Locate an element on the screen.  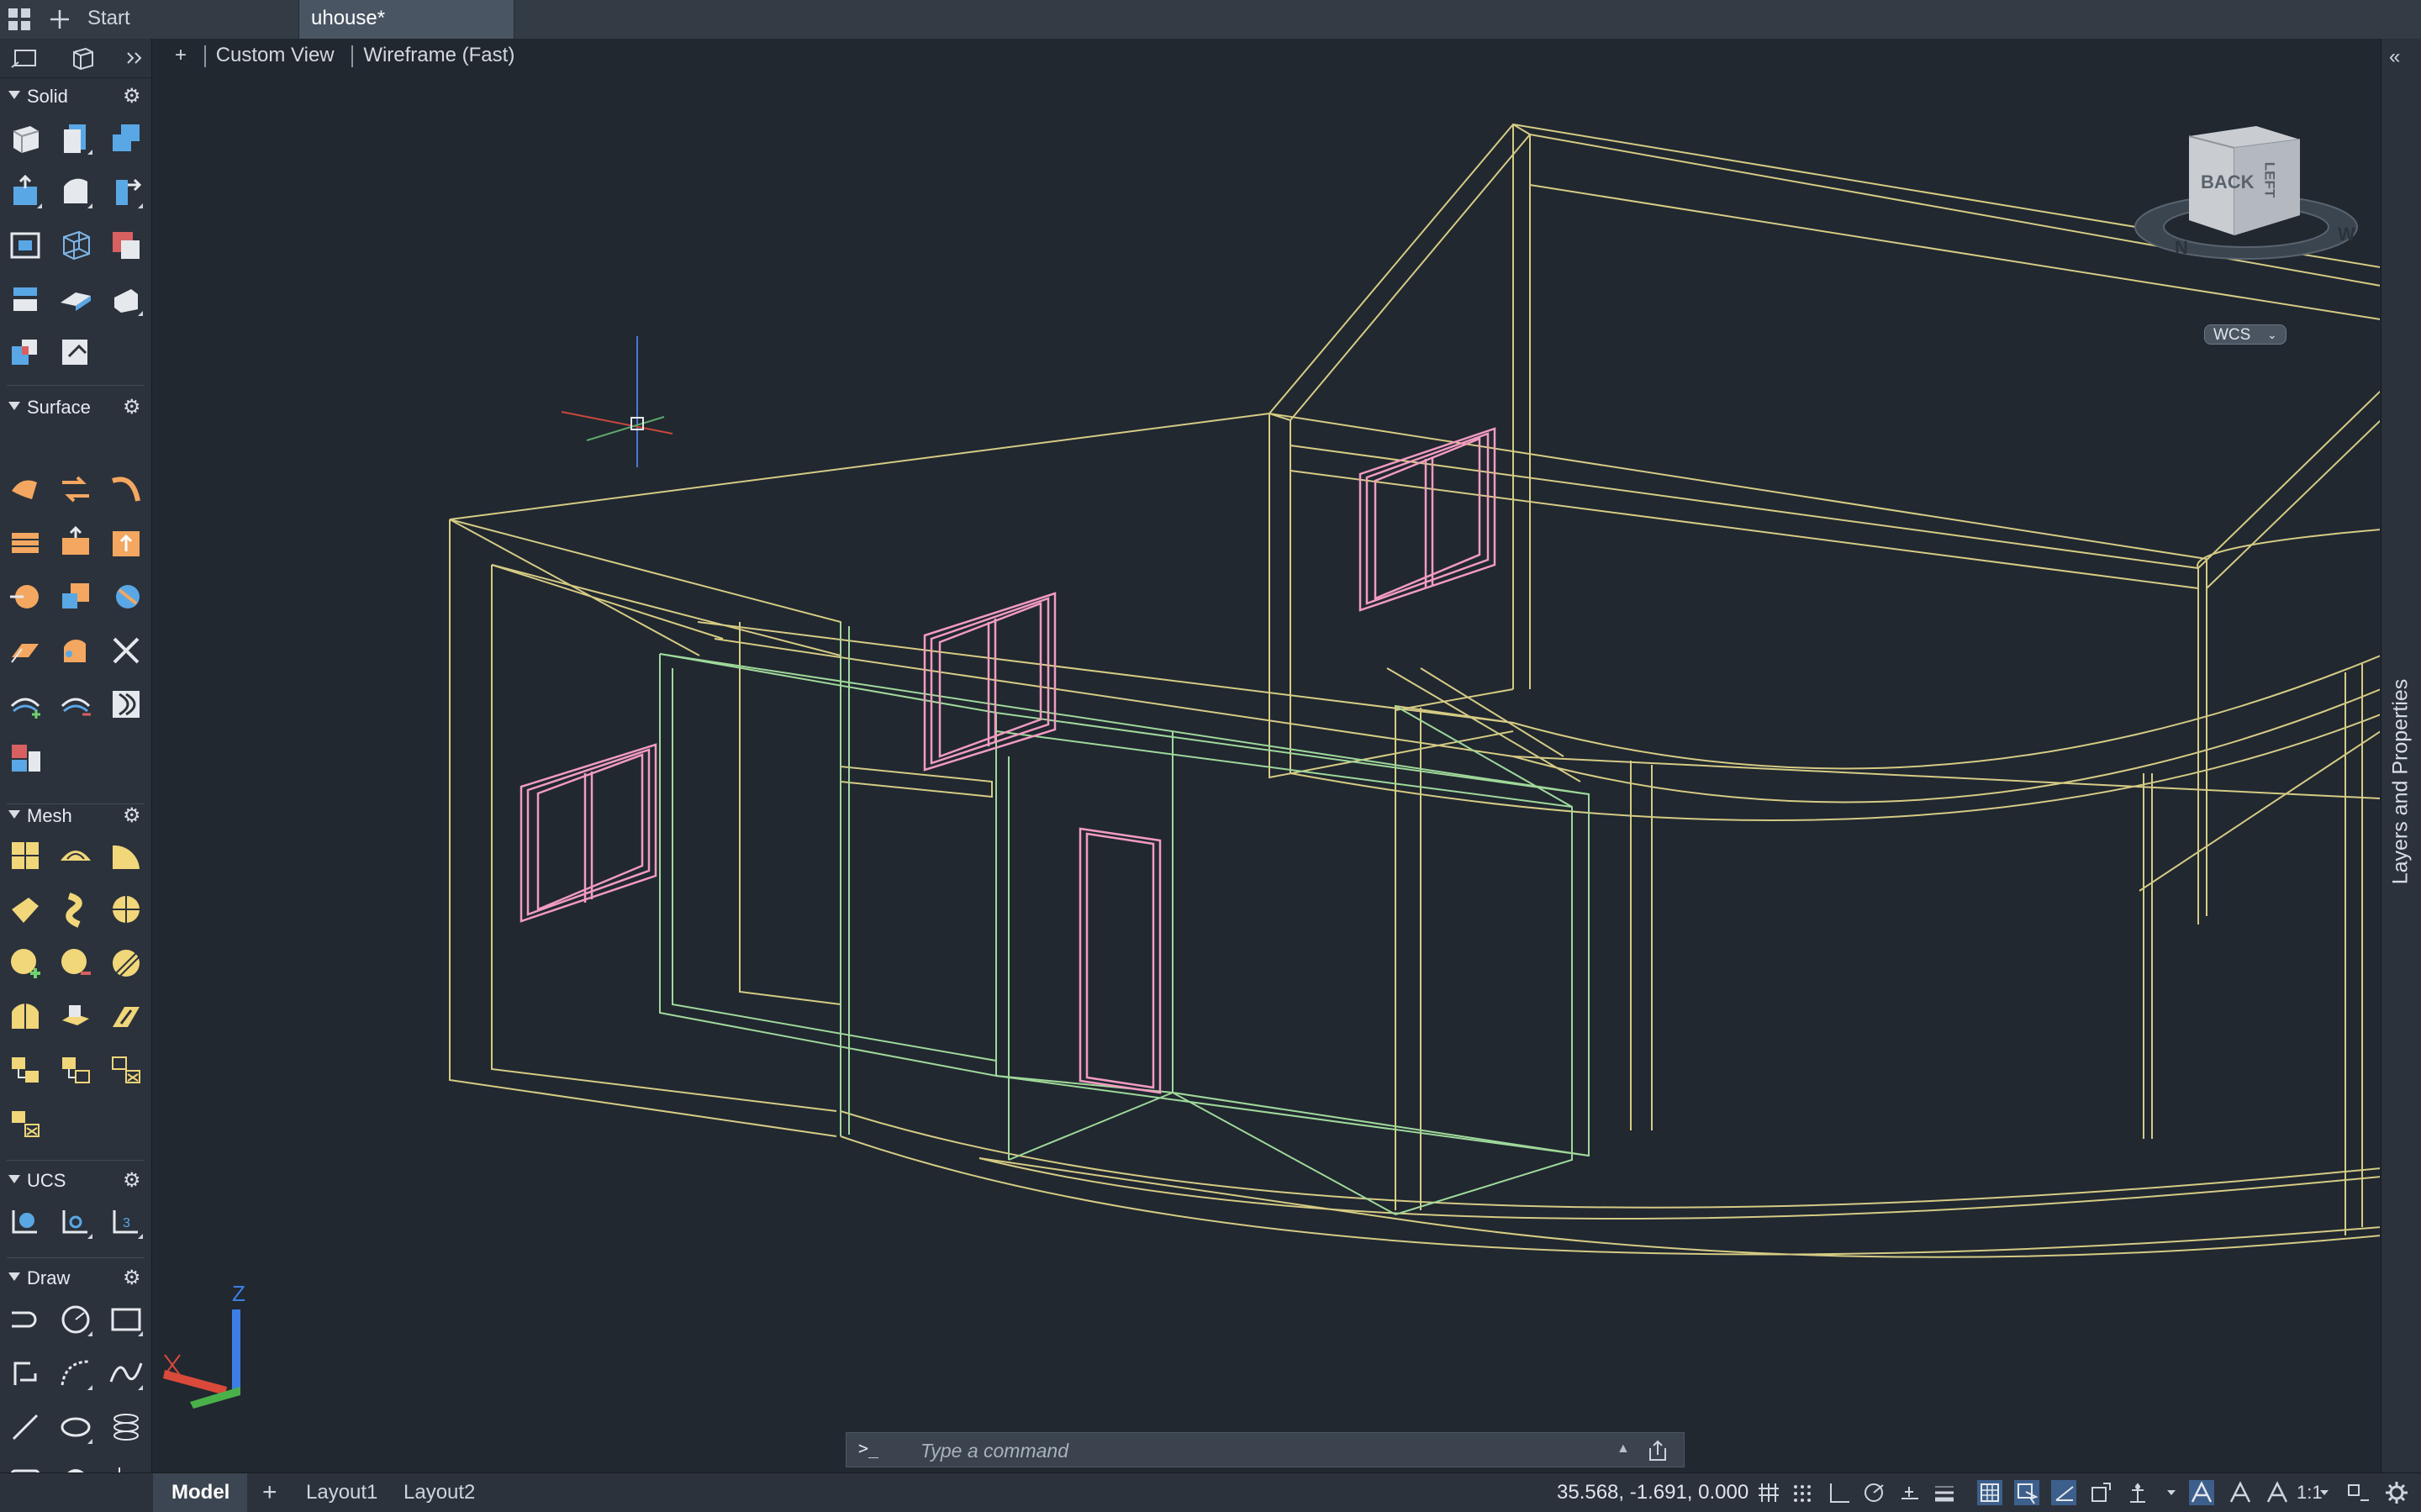
mesh-slice-tool-icon is located at coordinates (126, 1017).